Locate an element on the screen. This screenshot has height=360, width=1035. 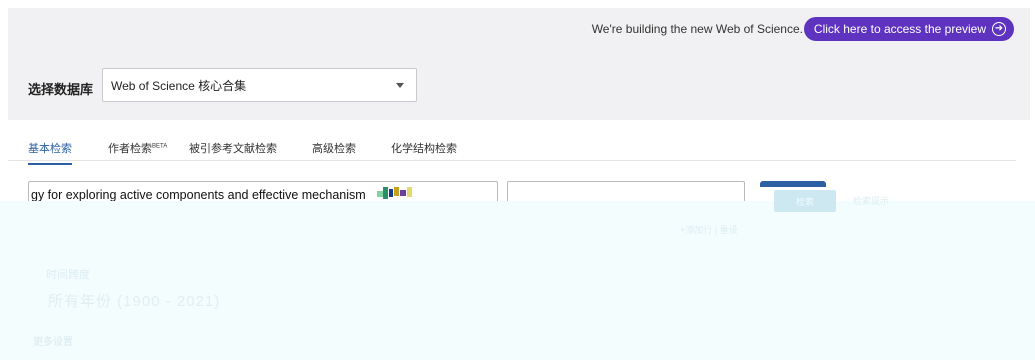
banner-message: We're building the new Web of Science. is located at coordinates (697, 29).